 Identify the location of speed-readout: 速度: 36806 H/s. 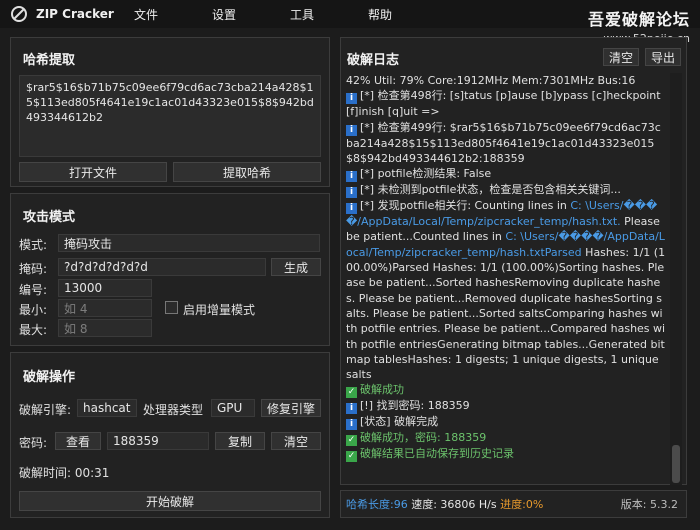
(454, 504).